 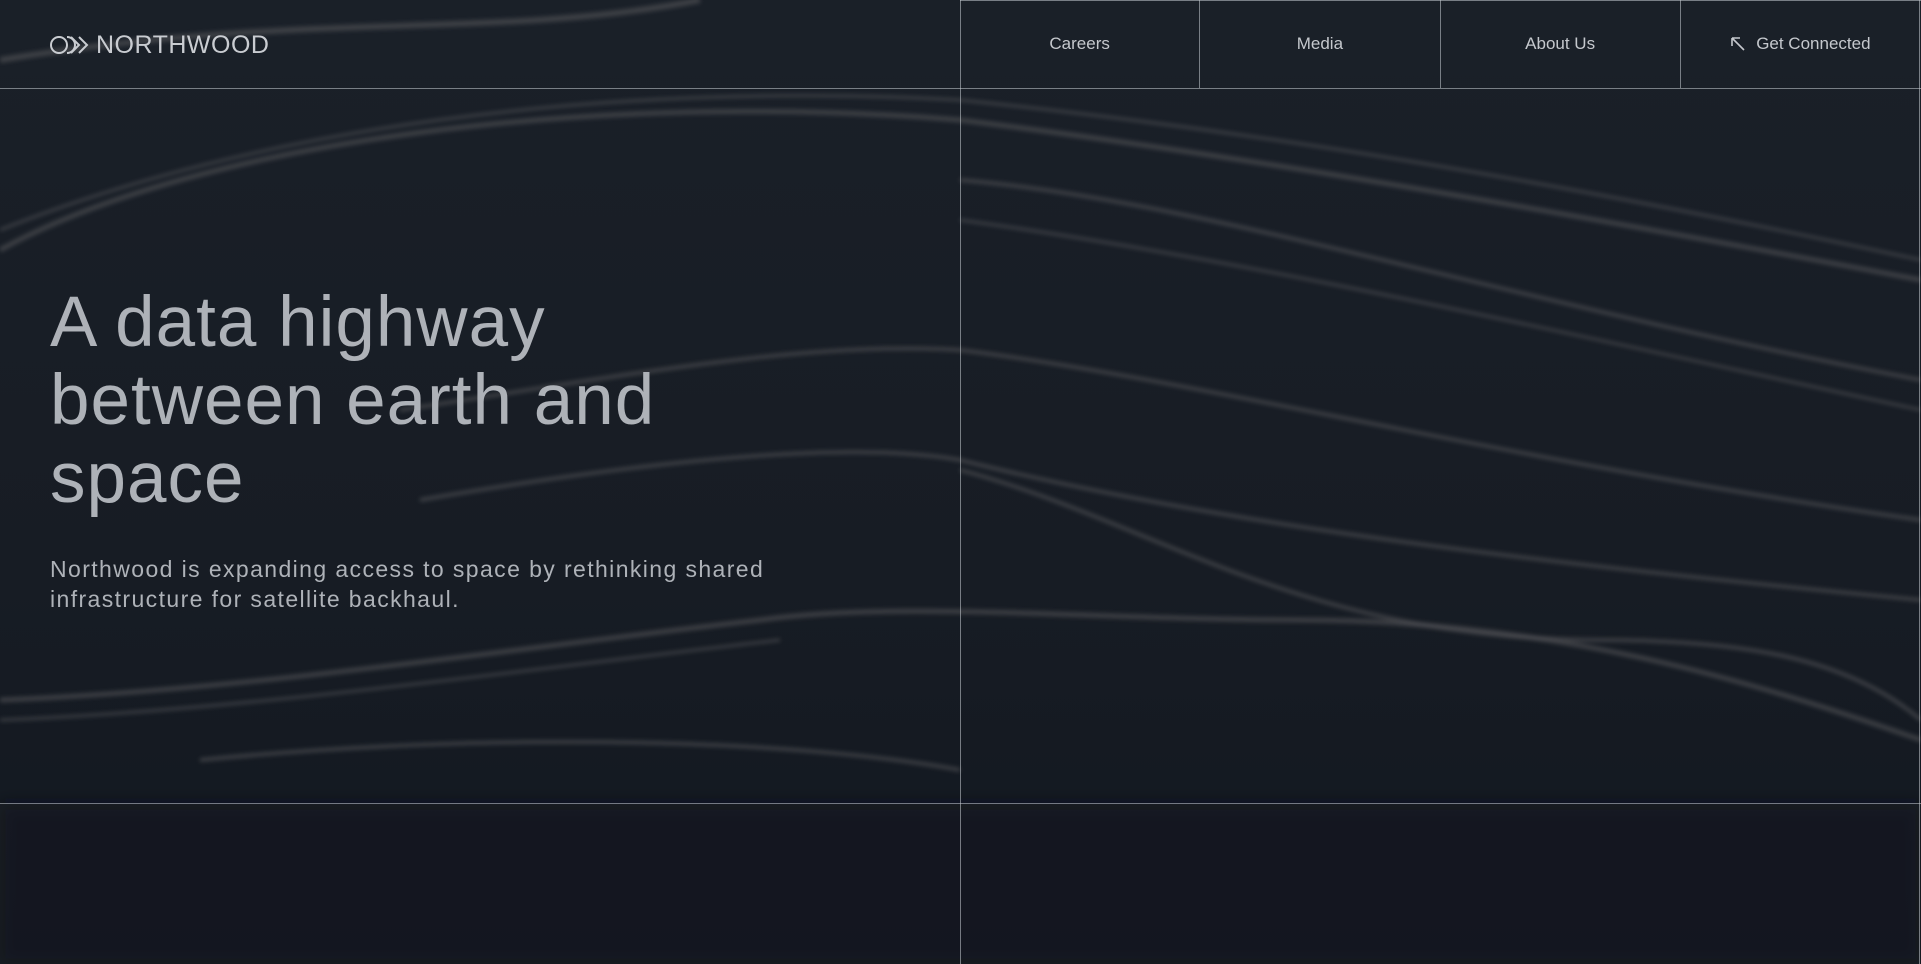 I want to click on nav-item-about-us: About Us, so click(x=1561, y=44).